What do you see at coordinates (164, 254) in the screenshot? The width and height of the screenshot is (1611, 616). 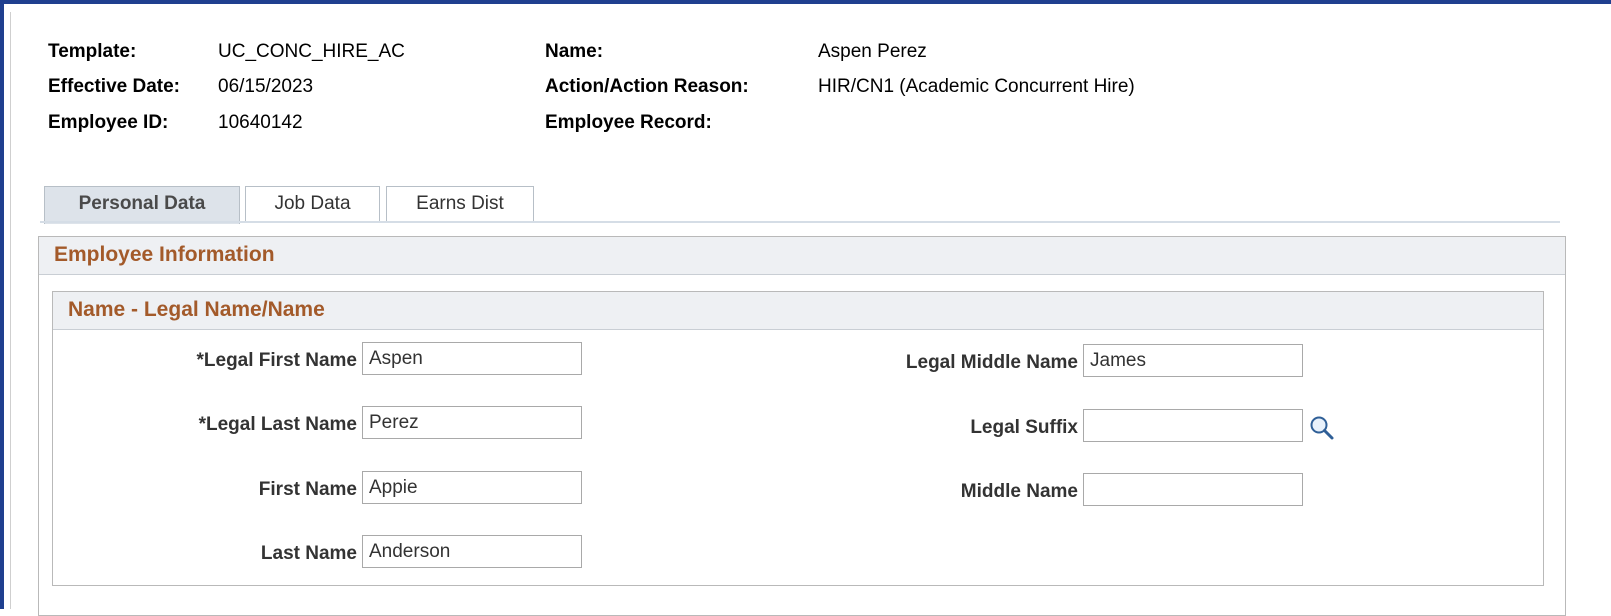 I see `employee-information-title: Employee Information` at bounding box center [164, 254].